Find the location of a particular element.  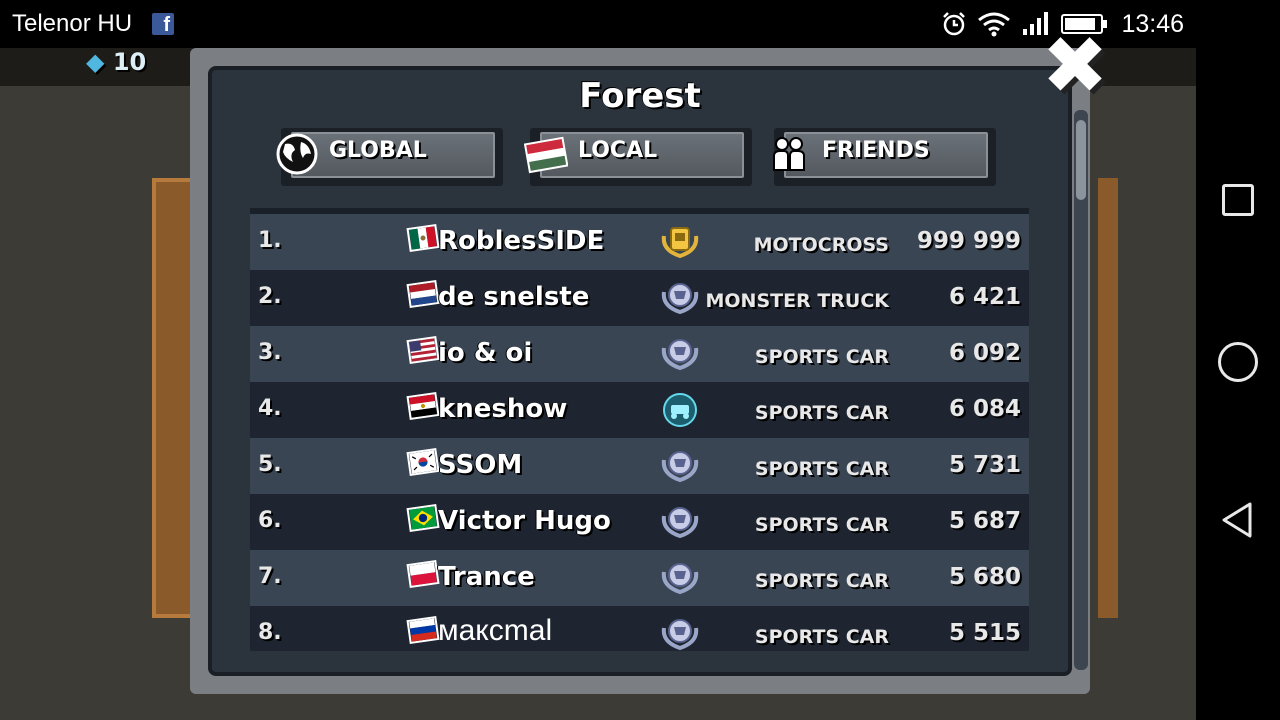

leaderboard-row: 3. io & oi SPORTS CAR 6 092 is located at coordinates (639, 354).